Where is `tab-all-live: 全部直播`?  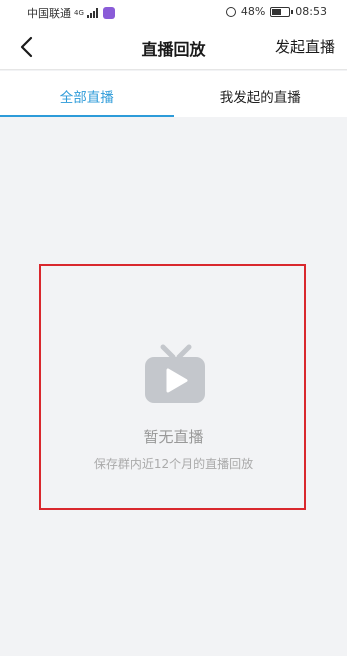 tab-all-live: 全部直播 is located at coordinates (87, 94).